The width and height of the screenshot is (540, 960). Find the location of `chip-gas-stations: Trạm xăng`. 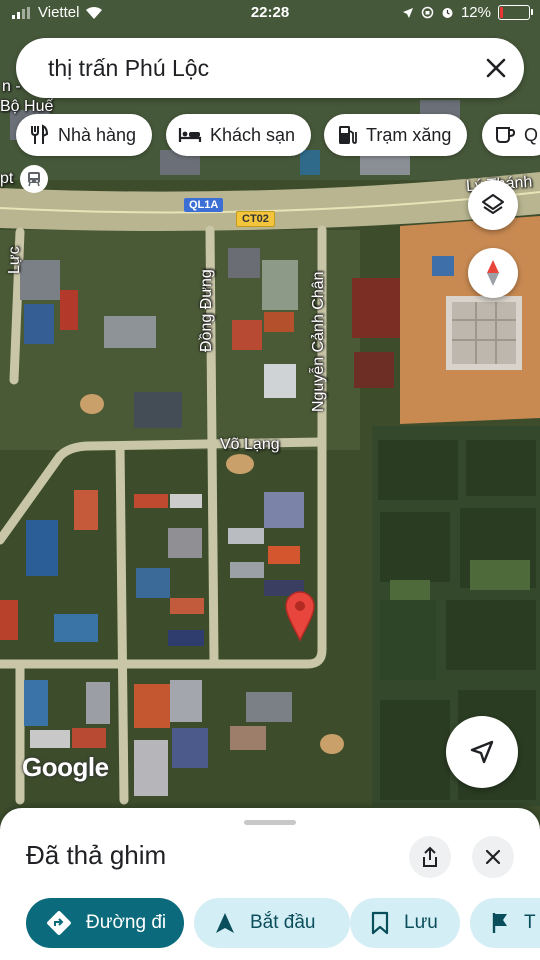

chip-gas-stations: Trạm xăng is located at coordinates (396, 135).